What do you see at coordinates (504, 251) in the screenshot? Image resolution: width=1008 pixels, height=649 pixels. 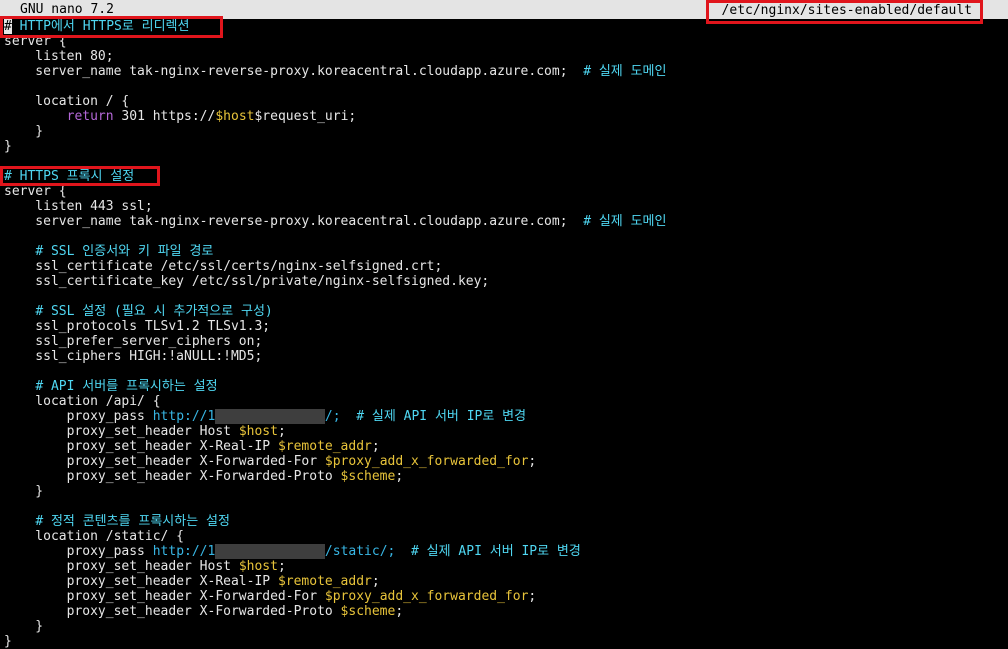 I see `code-line: # SSL 인증서와 키 파일 경로` at bounding box center [504, 251].